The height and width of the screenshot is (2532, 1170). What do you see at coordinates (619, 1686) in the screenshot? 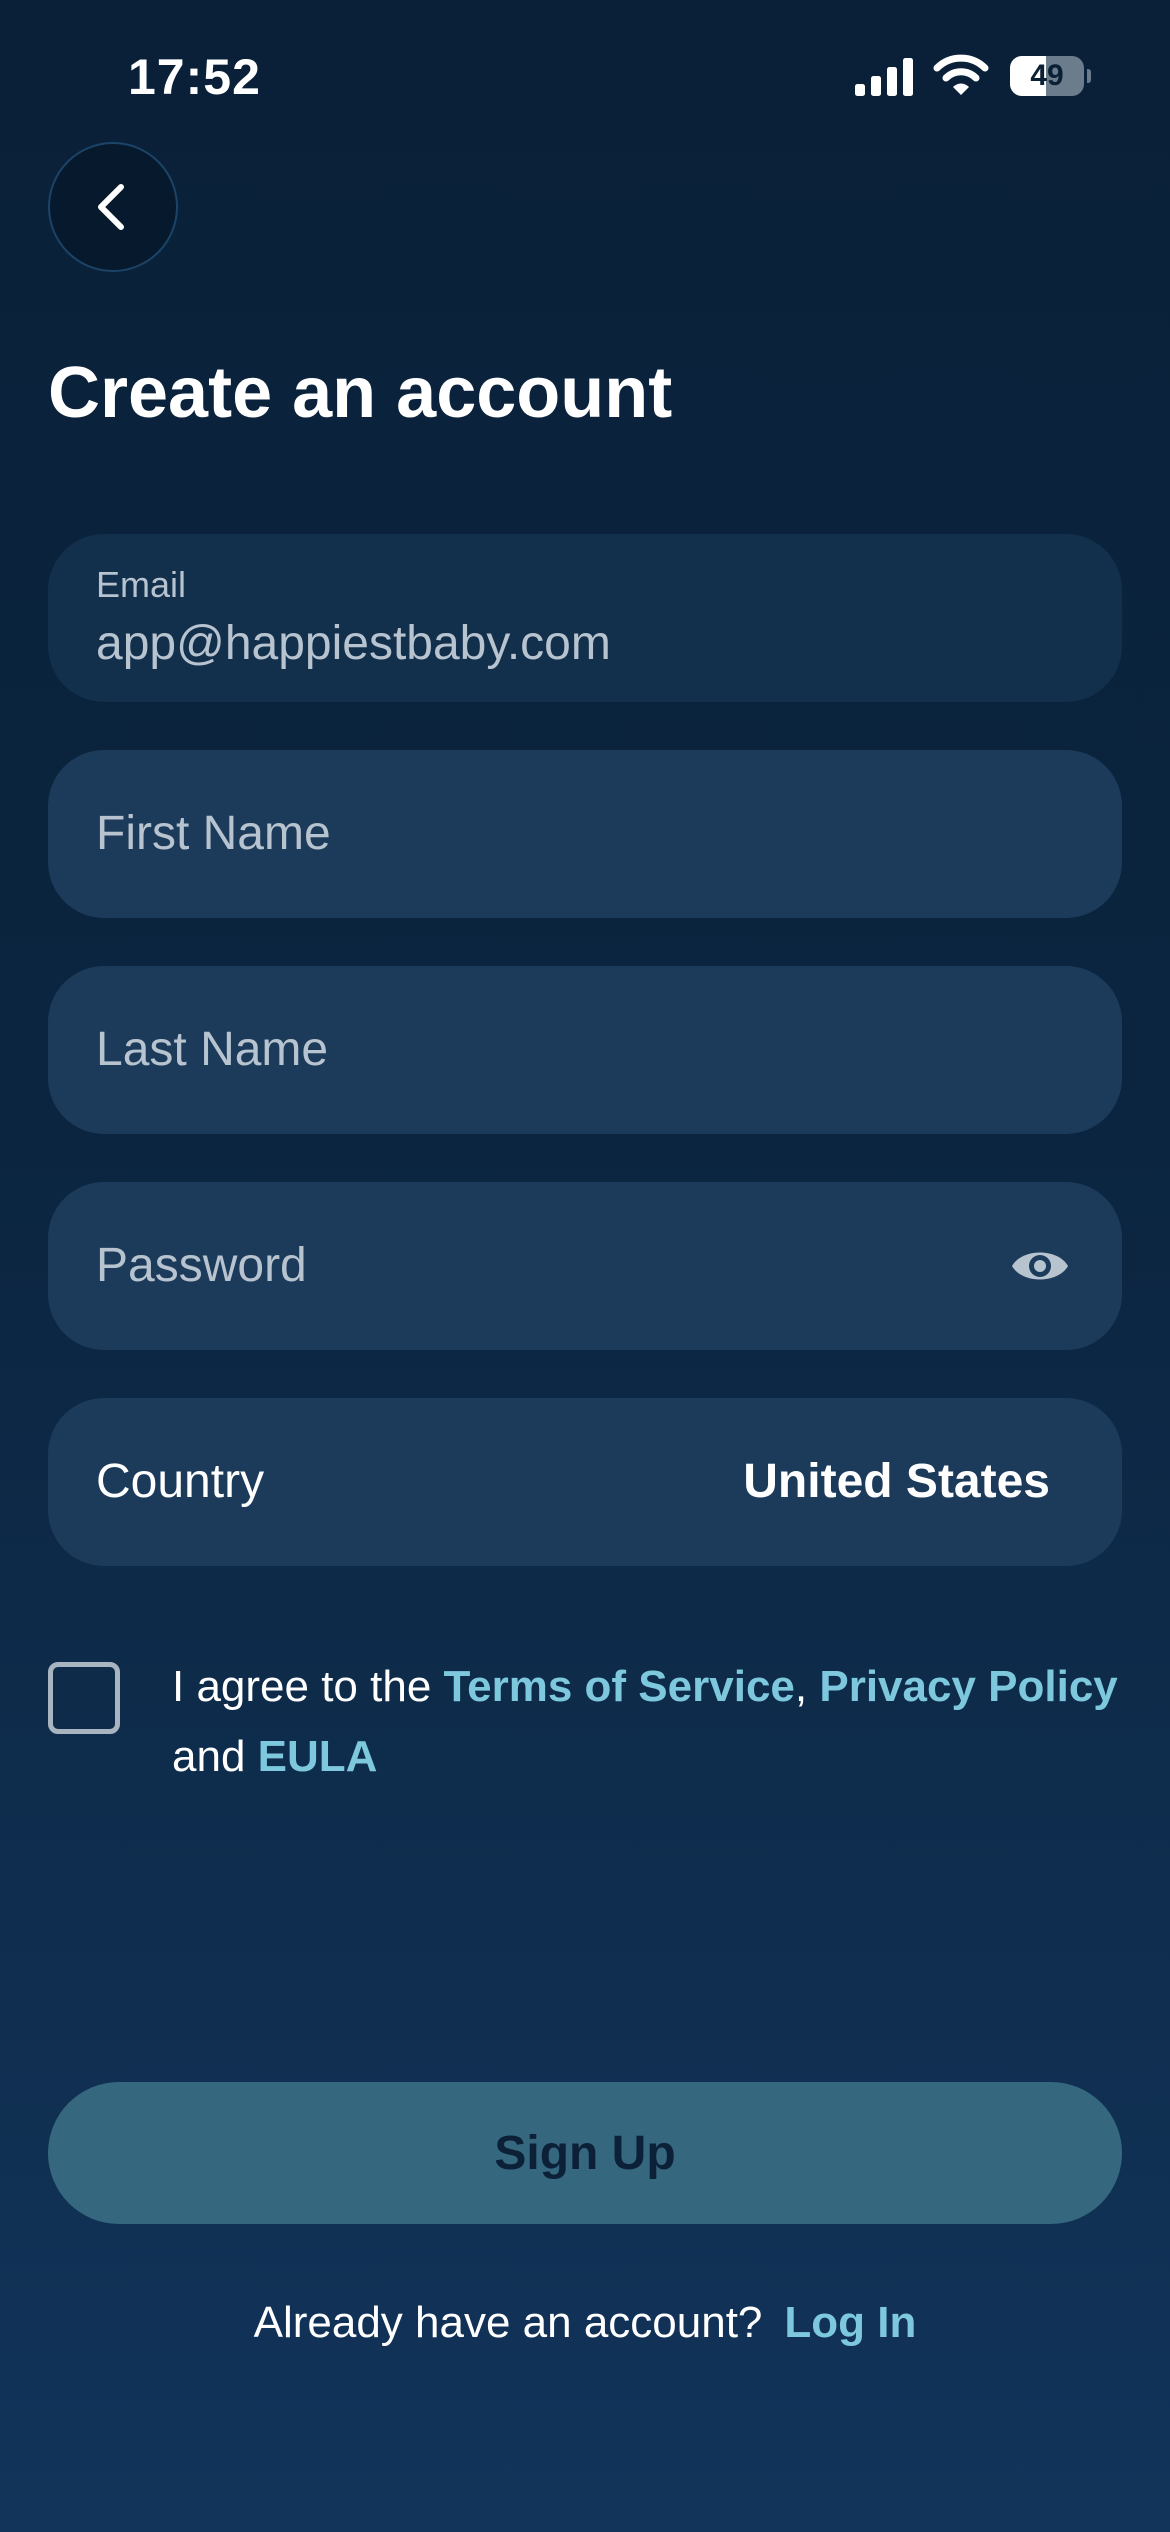
I see `terms-of-service-link: Terms of Service` at bounding box center [619, 1686].